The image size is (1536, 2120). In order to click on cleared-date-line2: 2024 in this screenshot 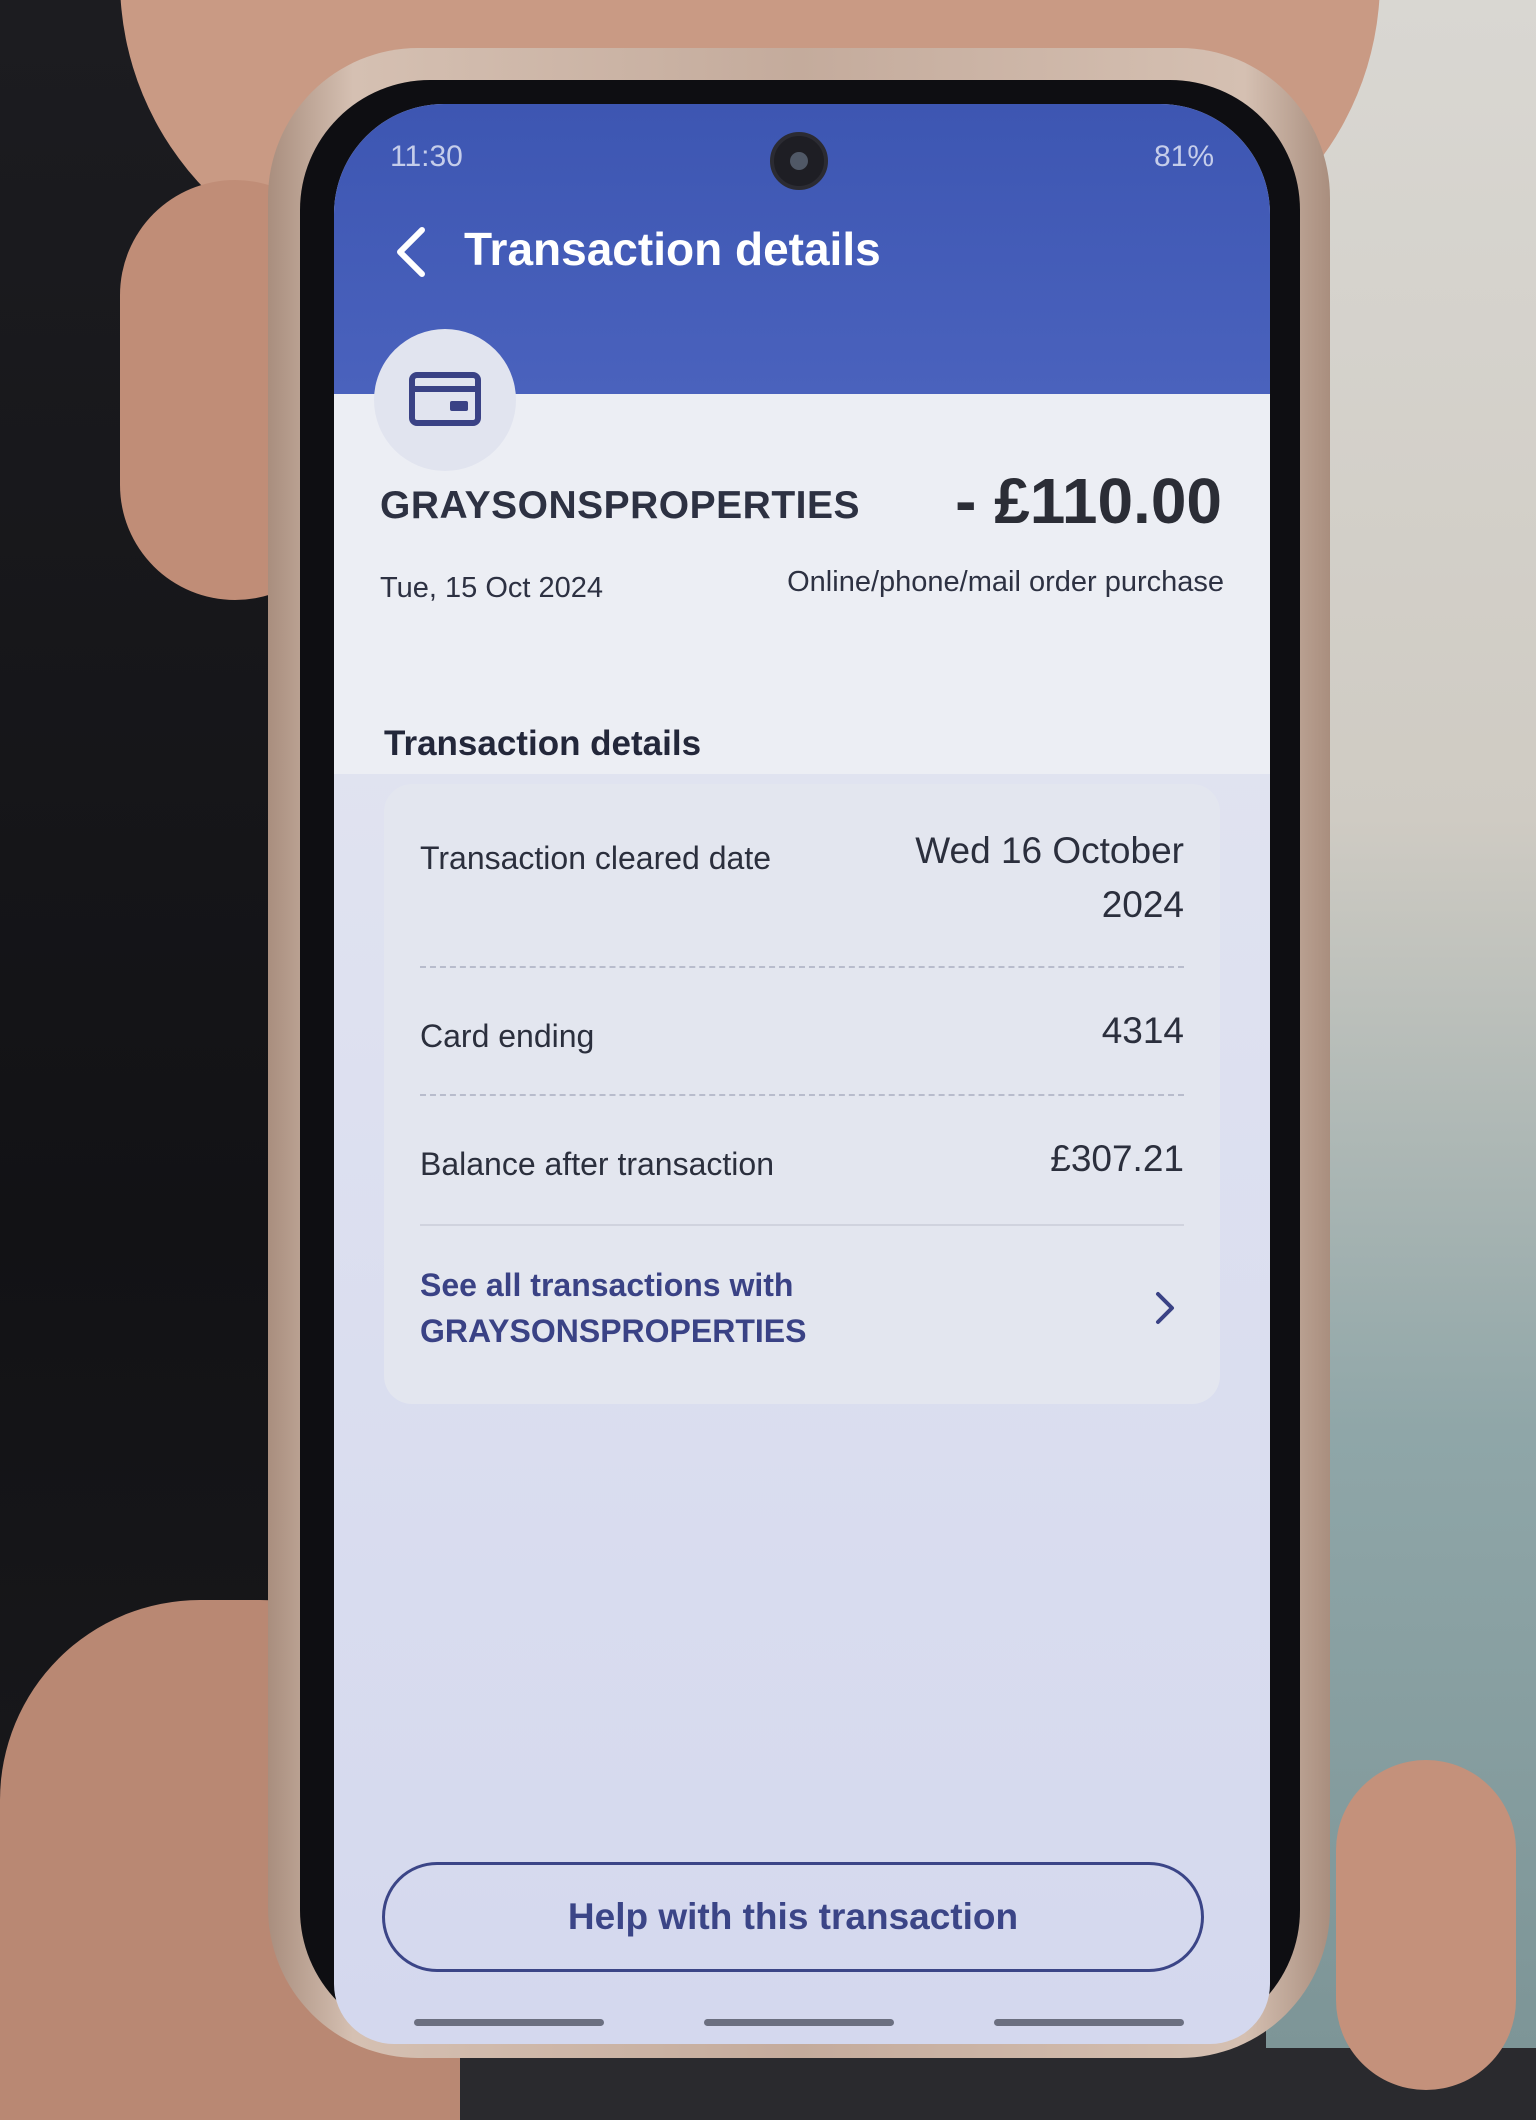, I will do `click(1142, 904)`.